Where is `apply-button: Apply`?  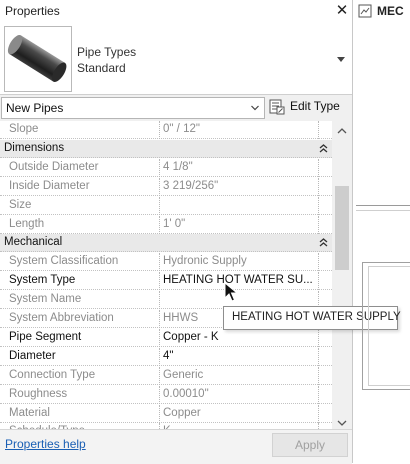
apply-button: Apply is located at coordinates (310, 445).